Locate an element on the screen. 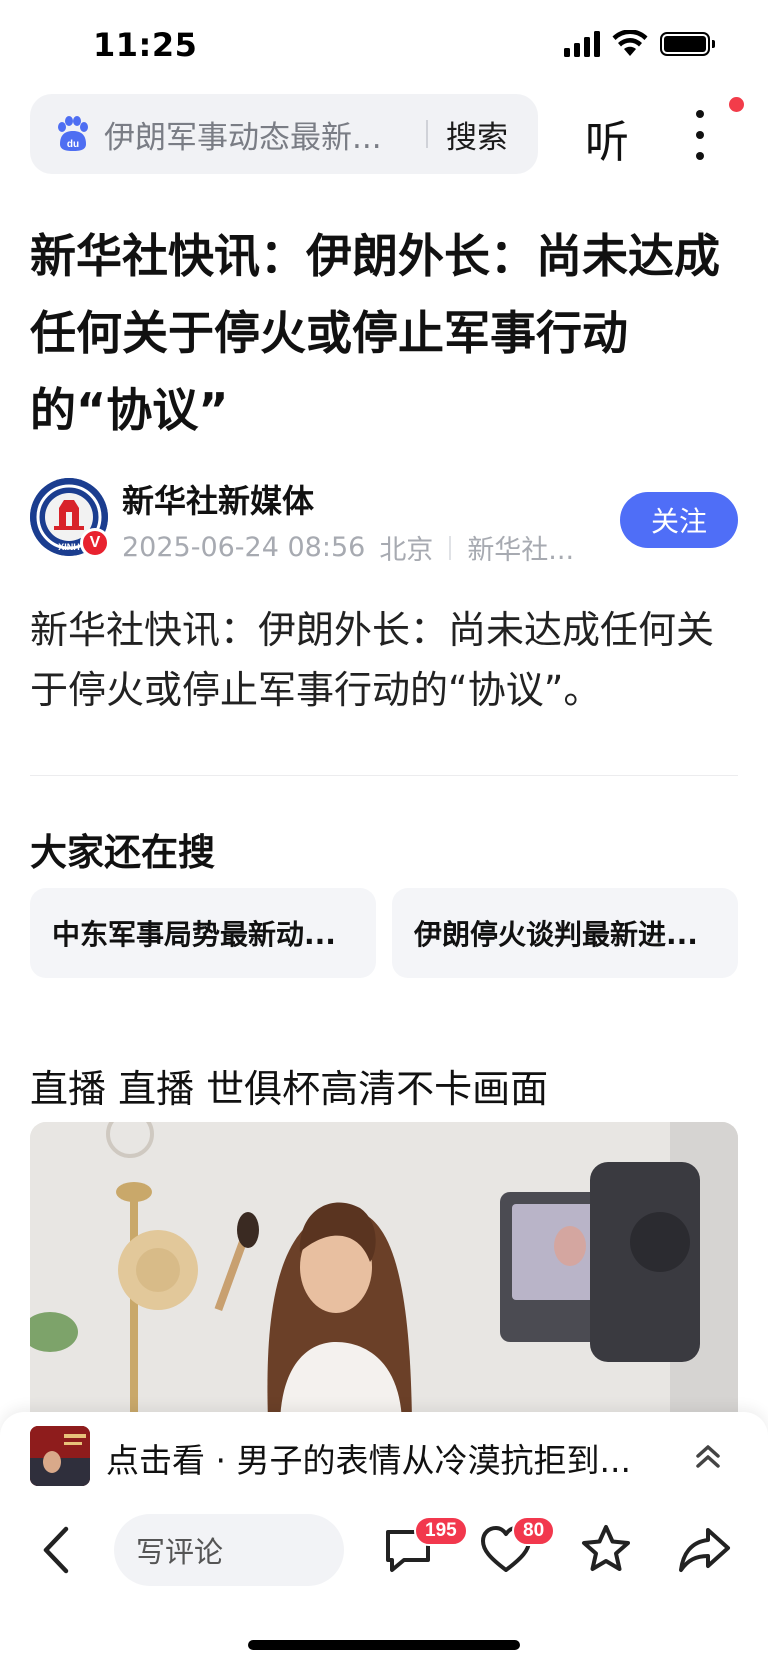 The width and height of the screenshot is (768, 1662). author-name: 新华社新媒体 is located at coordinates (218, 499).